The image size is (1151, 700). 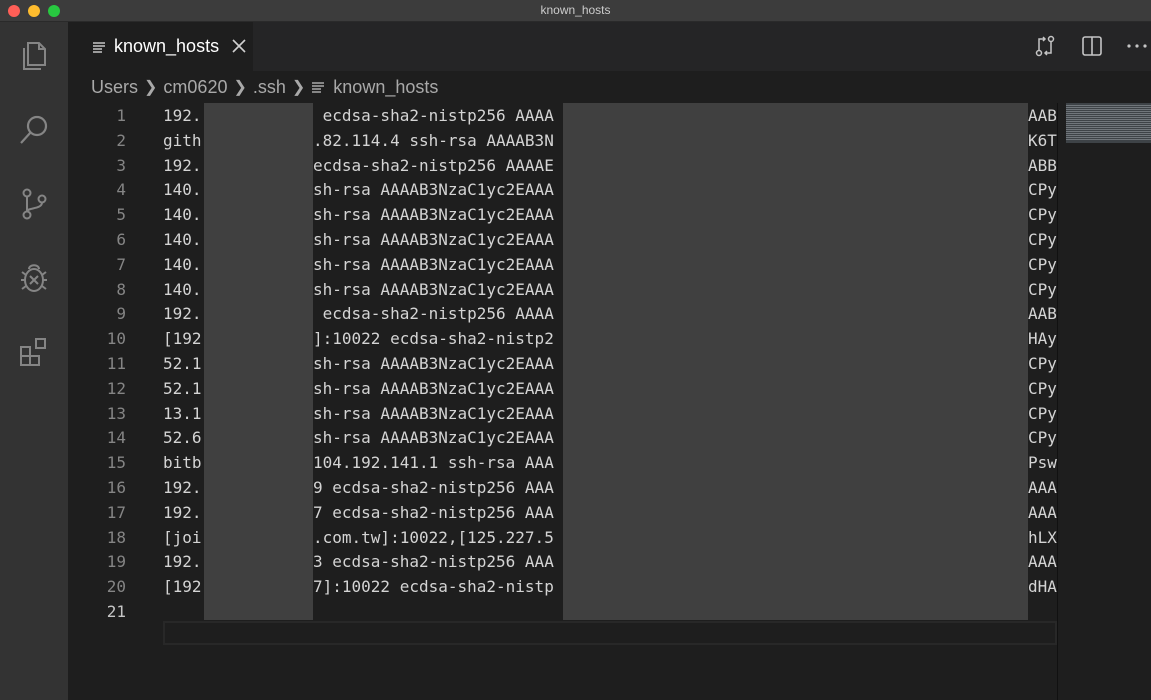 What do you see at coordinates (195, 87) in the screenshot?
I see `breadcrumb-item-user: cm0620` at bounding box center [195, 87].